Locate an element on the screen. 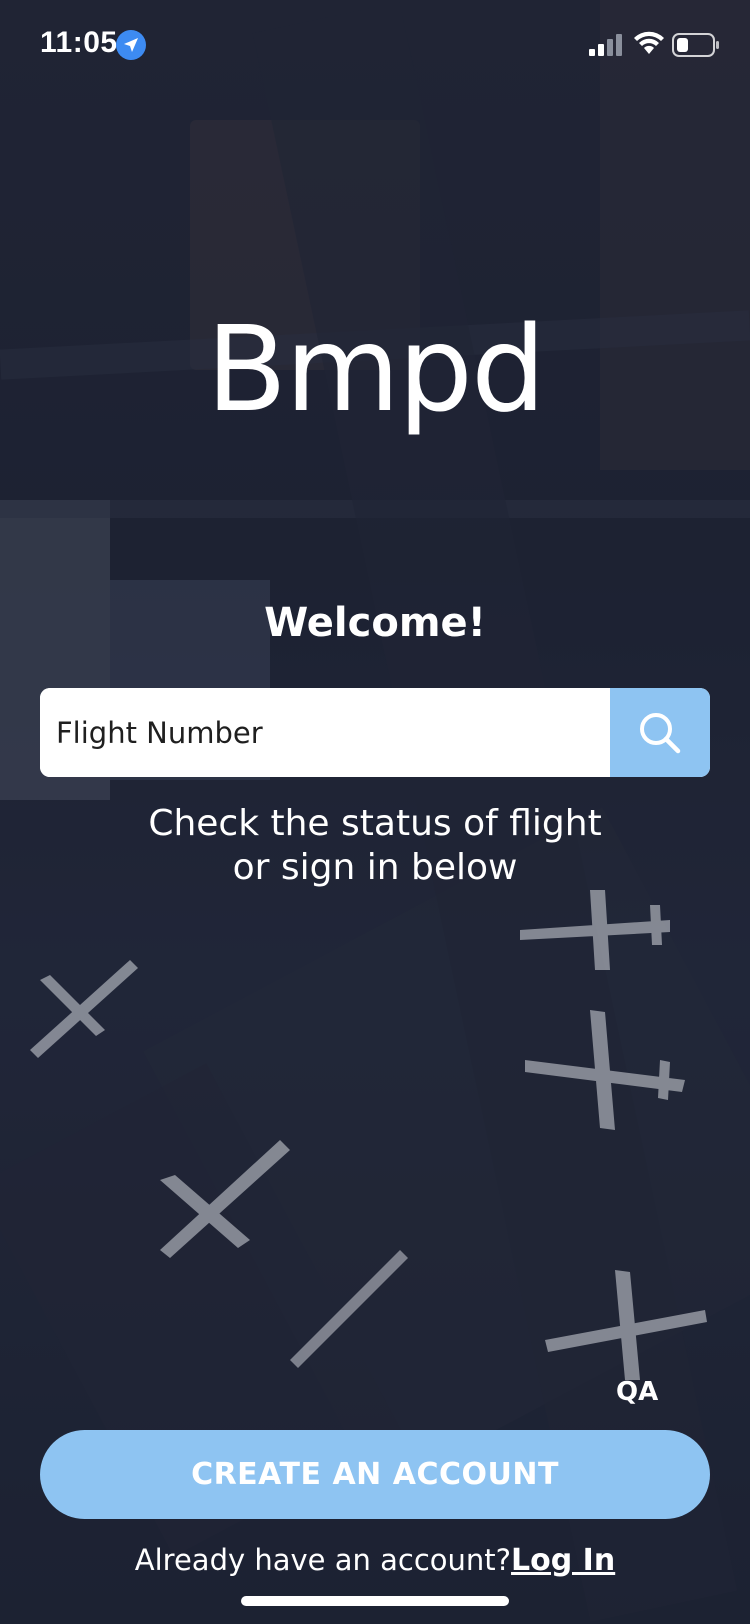  flight-number-input is located at coordinates (325, 732).